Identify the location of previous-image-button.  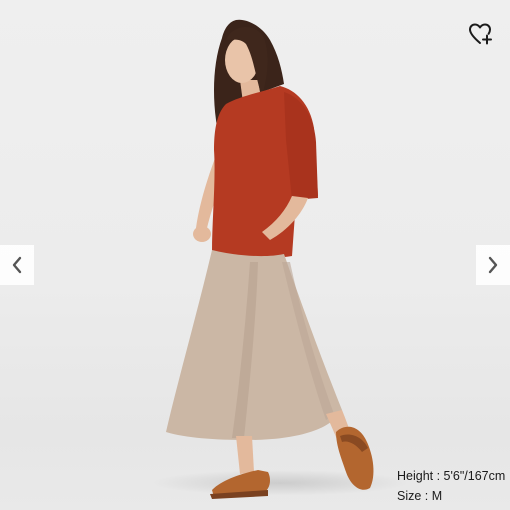
(17, 265).